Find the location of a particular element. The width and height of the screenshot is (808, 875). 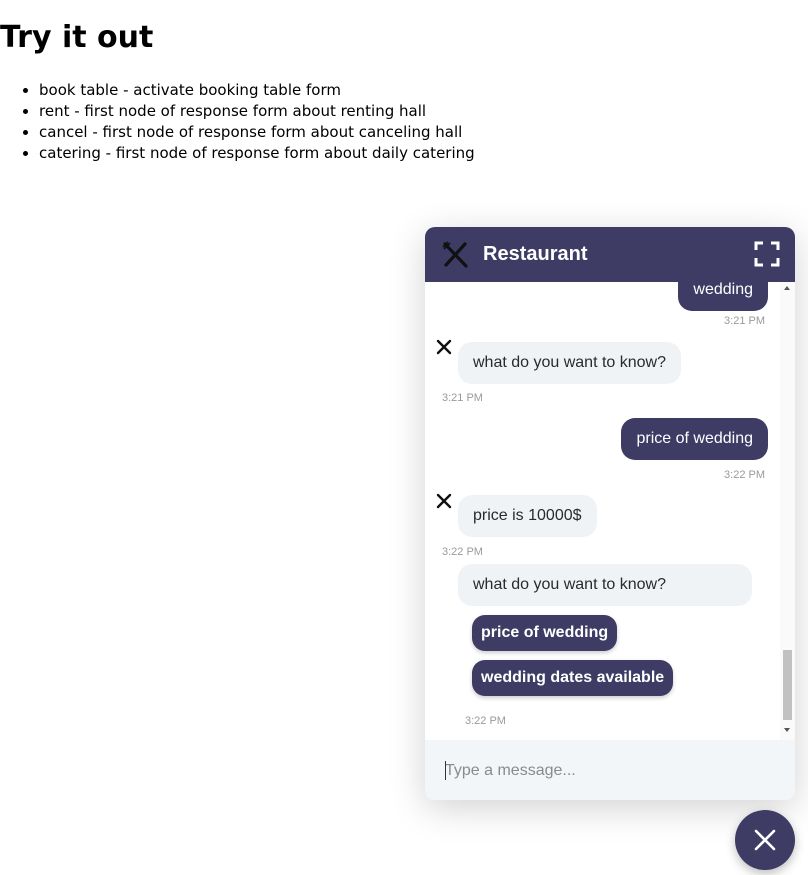

hint-item: book table - activate booking table form is located at coordinates (257, 90).